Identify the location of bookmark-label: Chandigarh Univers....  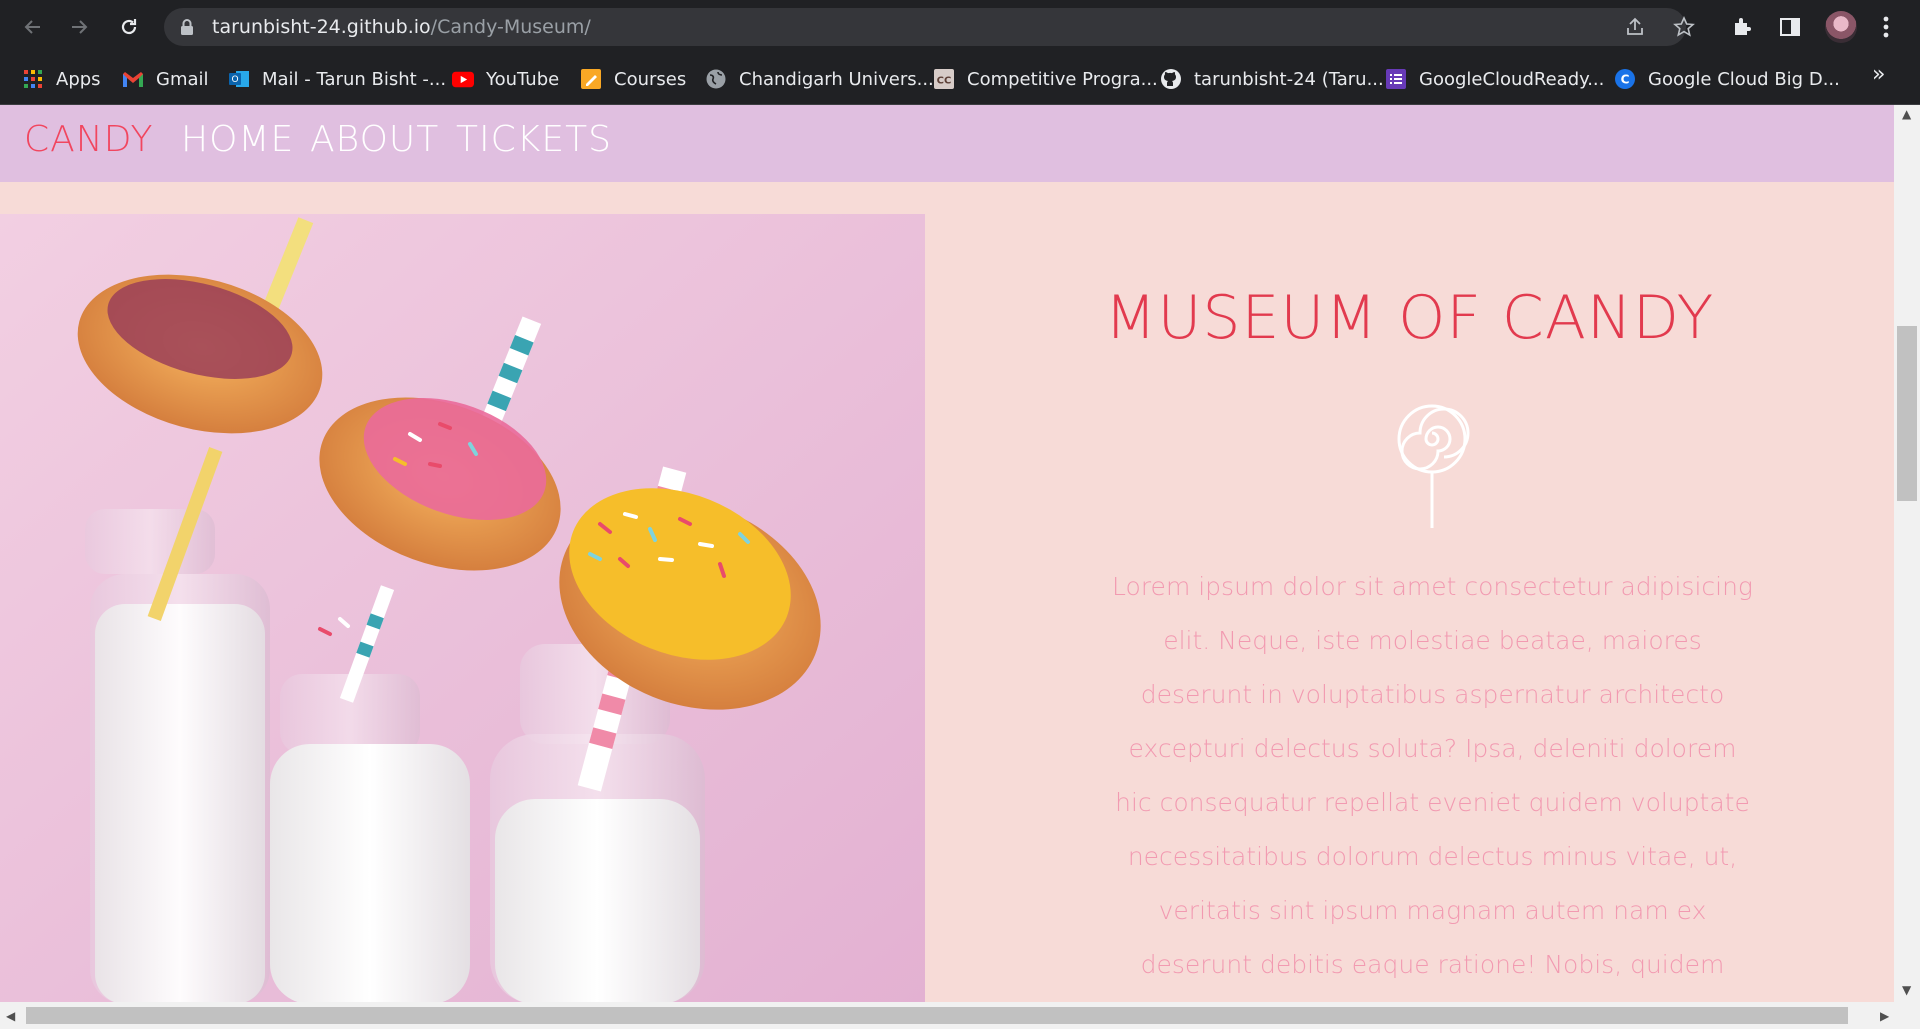
(836, 79).